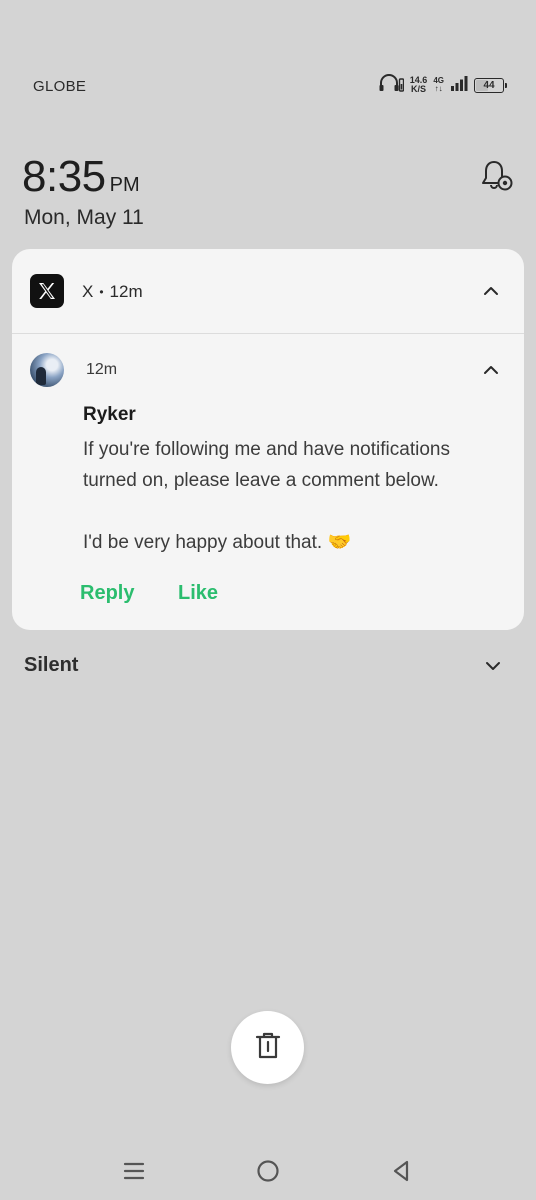 The height and width of the screenshot is (1200, 536). What do you see at coordinates (64, 176) in the screenshot?
I see `clock-time: 8:35` at bounding box center [64, 176].